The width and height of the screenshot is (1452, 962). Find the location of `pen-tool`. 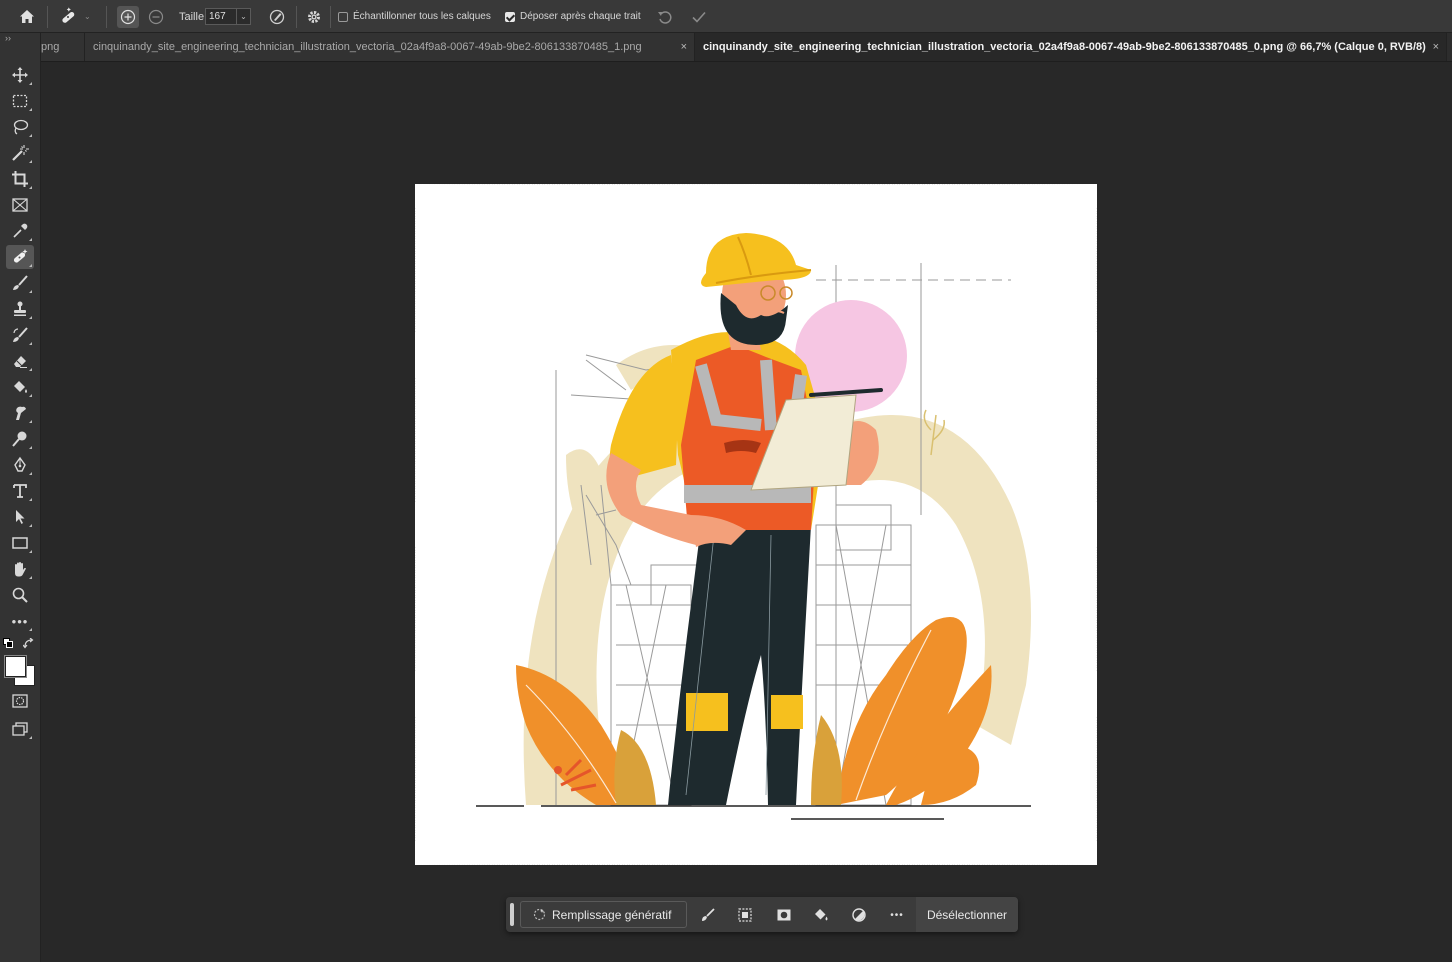

pen-tool is located at coordinates (20, 465).